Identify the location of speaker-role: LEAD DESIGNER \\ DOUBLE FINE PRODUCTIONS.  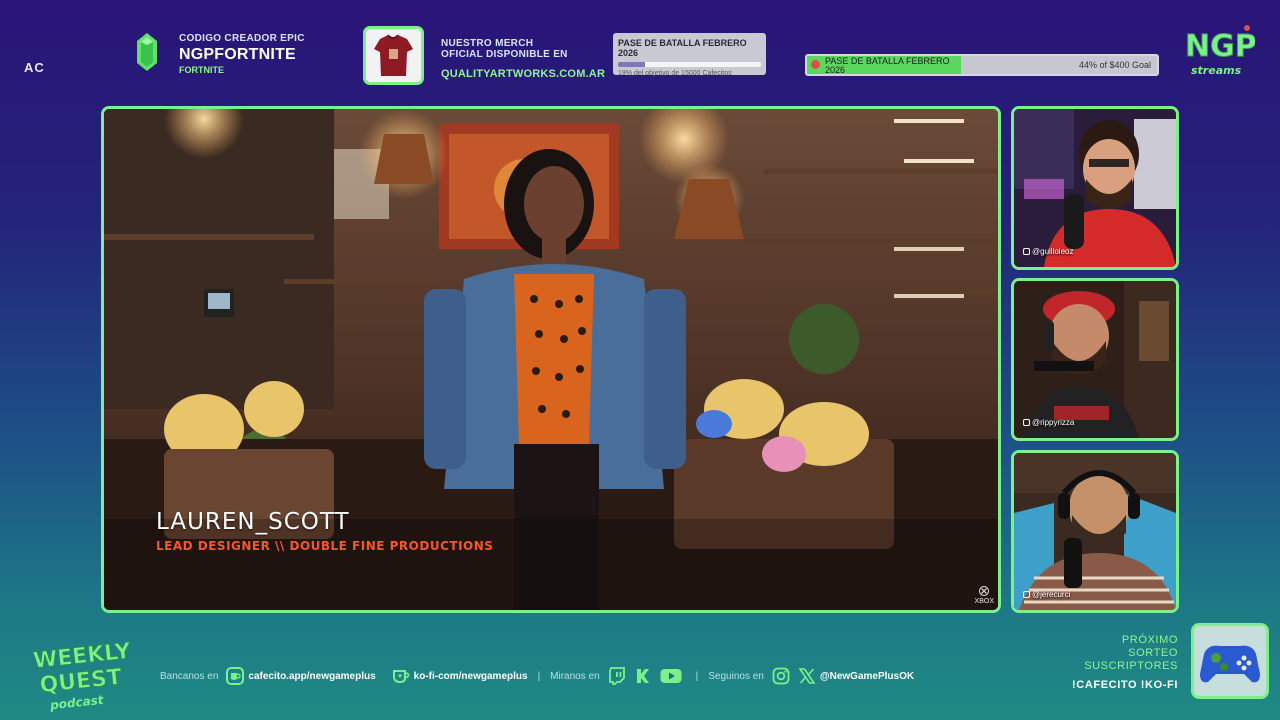
(325, 546).